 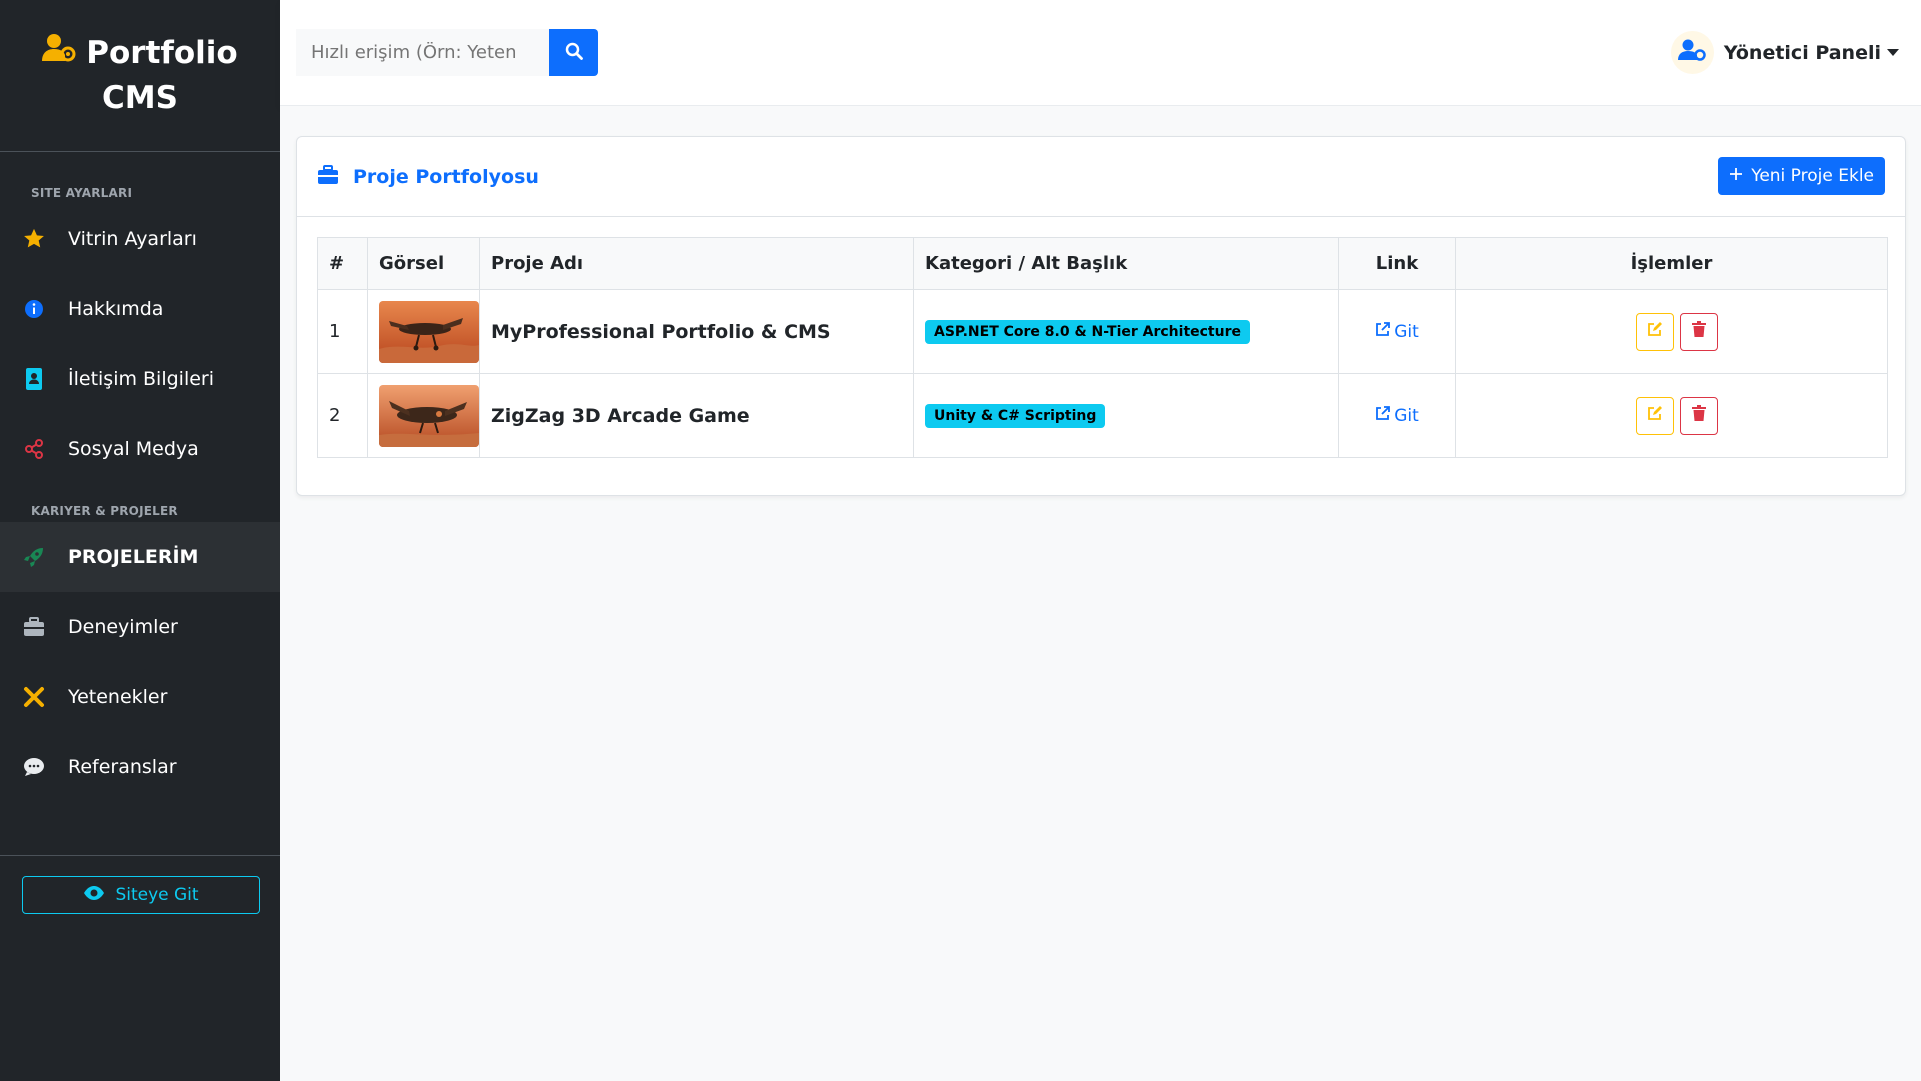 I want to click on sidebar-divider, so click(x=140, y=855).